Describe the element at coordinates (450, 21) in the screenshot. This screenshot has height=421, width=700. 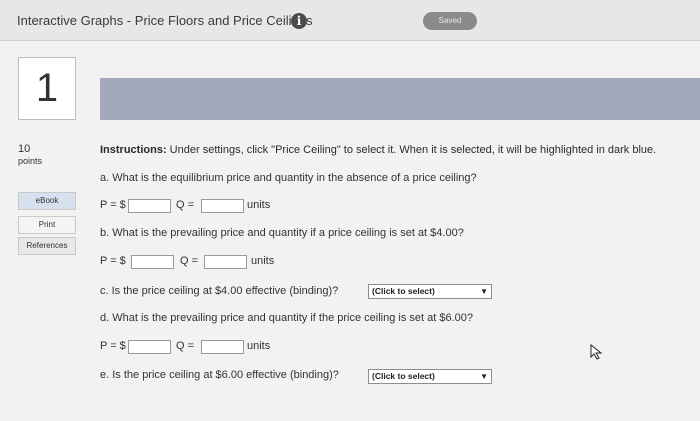
I see `saved-status-badge: Saved` at that location.